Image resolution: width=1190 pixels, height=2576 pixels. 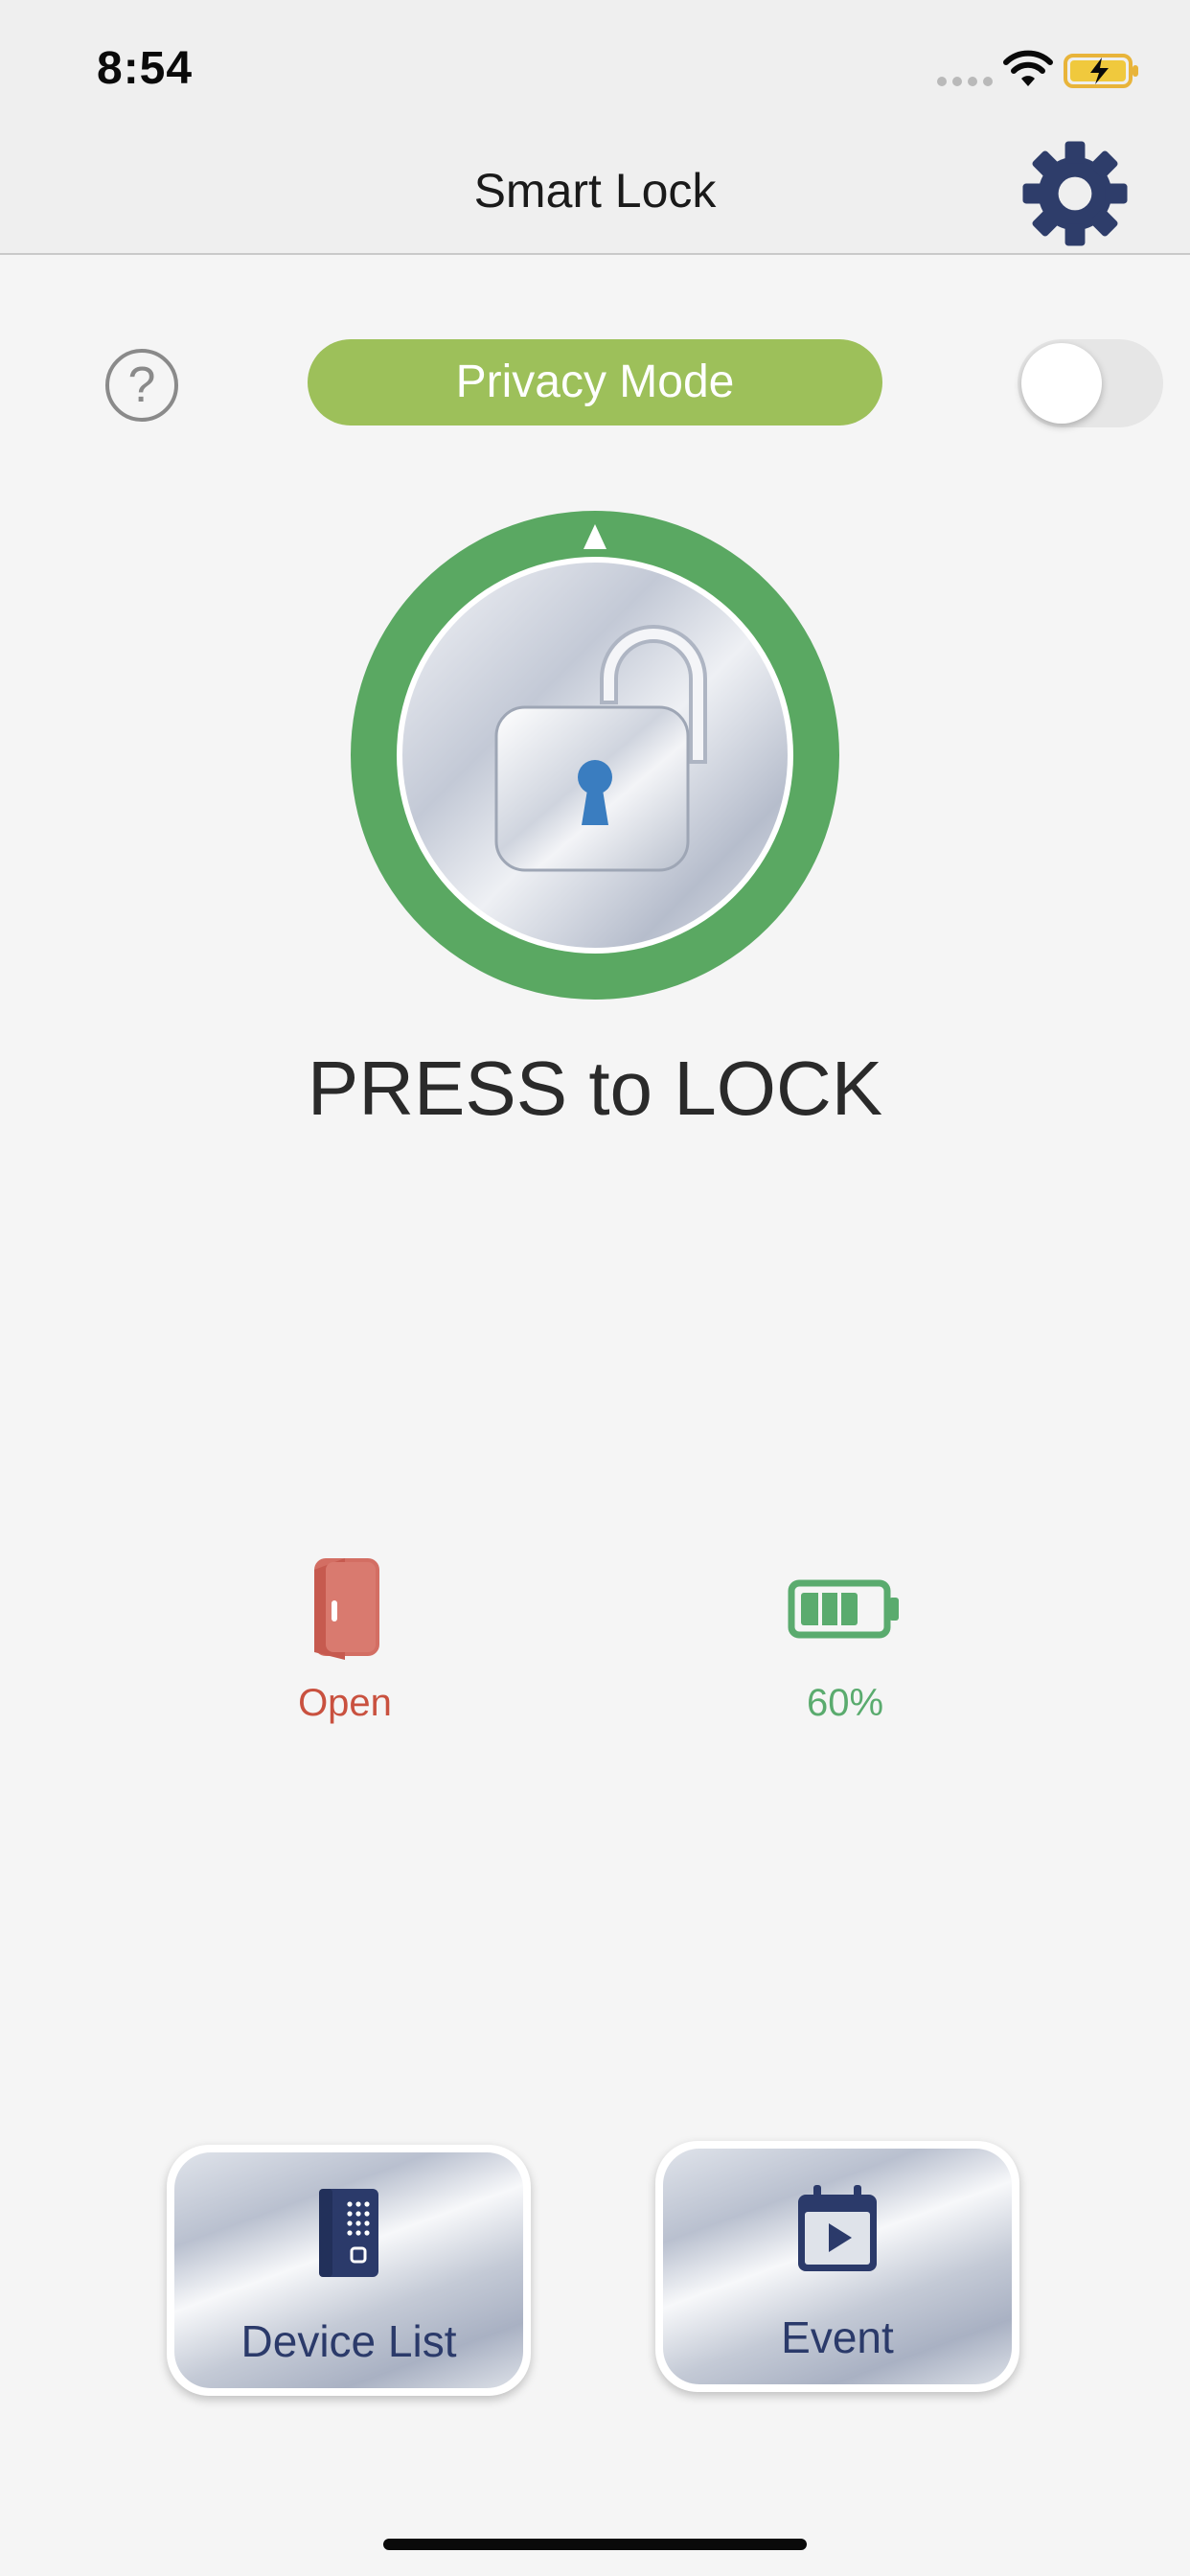 I want to click on event-button: Event, so click(x=837, y=2266).